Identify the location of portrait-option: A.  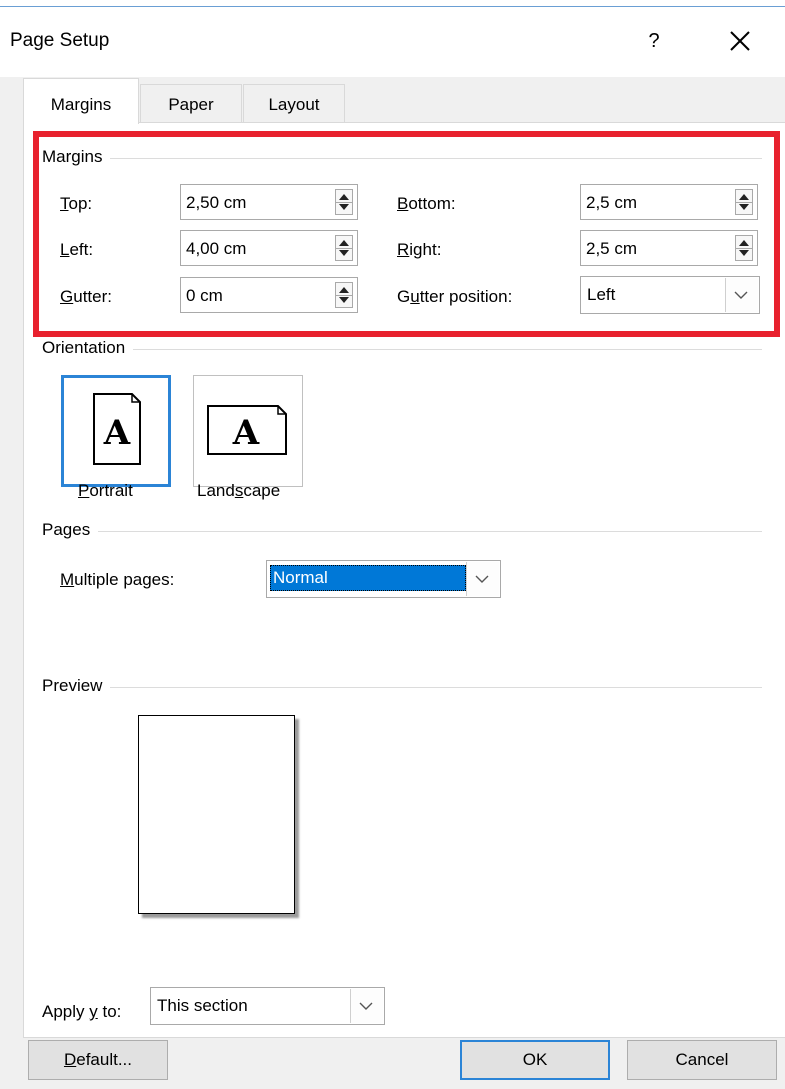
(116, 431).